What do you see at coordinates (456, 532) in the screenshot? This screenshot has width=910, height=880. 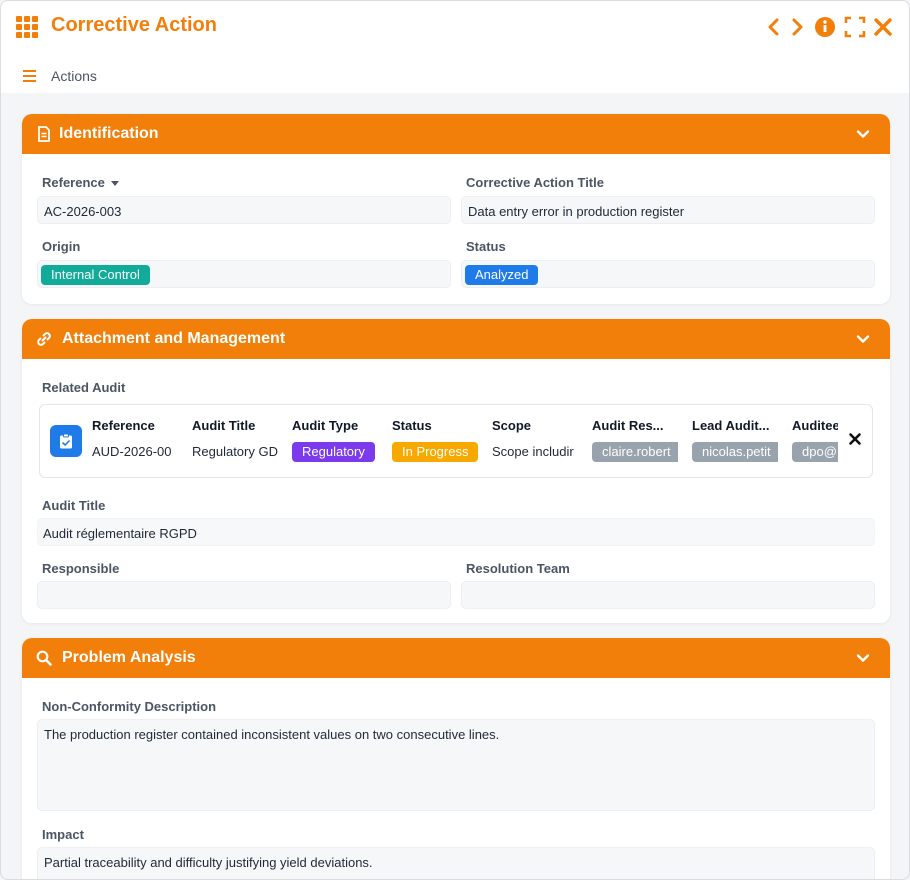 I see `audit-title-field: Audit réglementaire RGPD` at bounding box center [456, 532].